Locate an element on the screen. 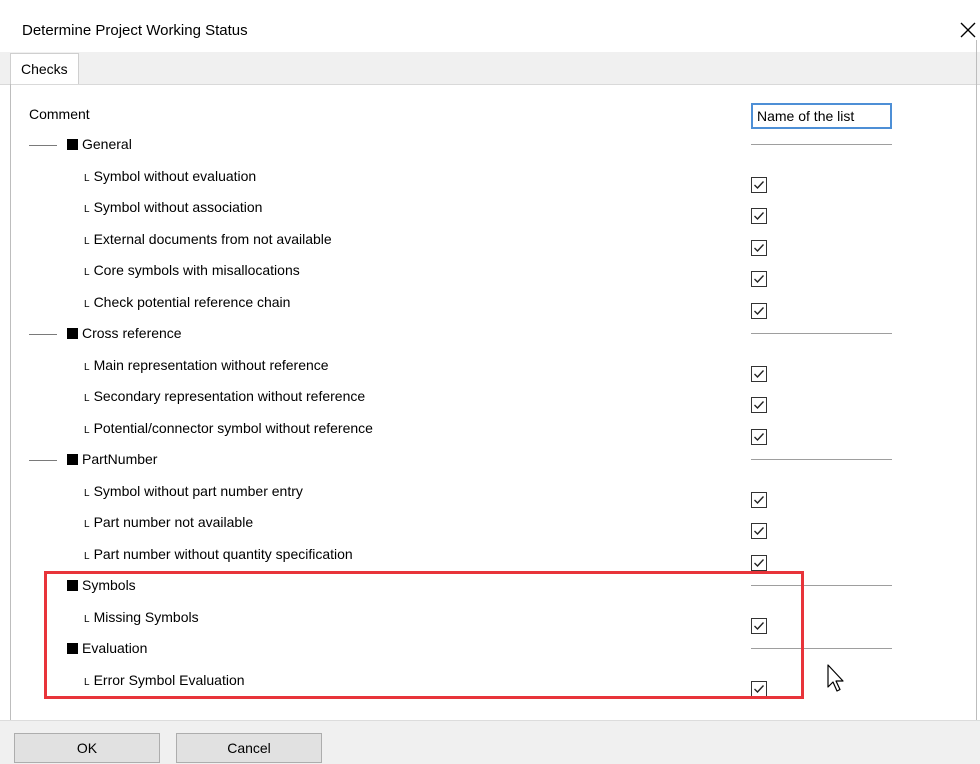  list-item: L External documents from not available is located at coordinates (208, 239).